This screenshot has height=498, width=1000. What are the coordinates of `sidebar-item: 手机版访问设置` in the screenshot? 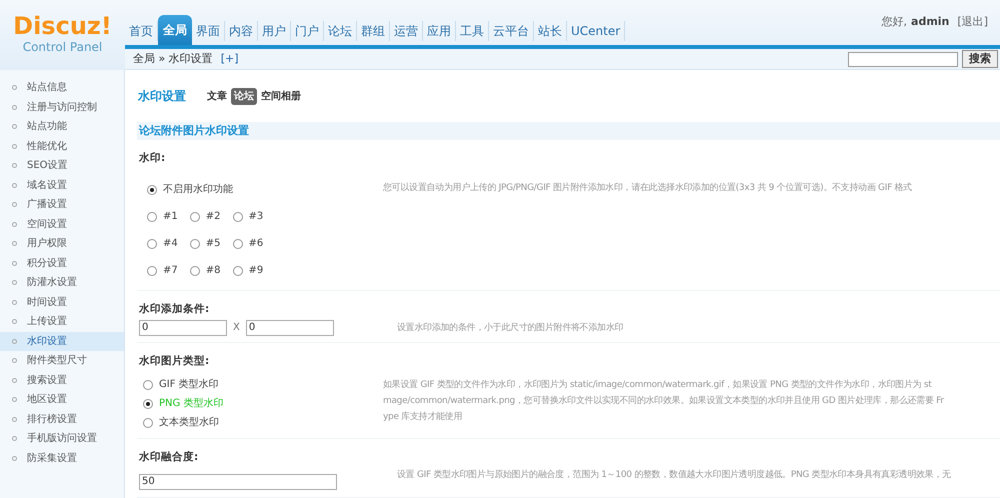 It's located at (62, 438).